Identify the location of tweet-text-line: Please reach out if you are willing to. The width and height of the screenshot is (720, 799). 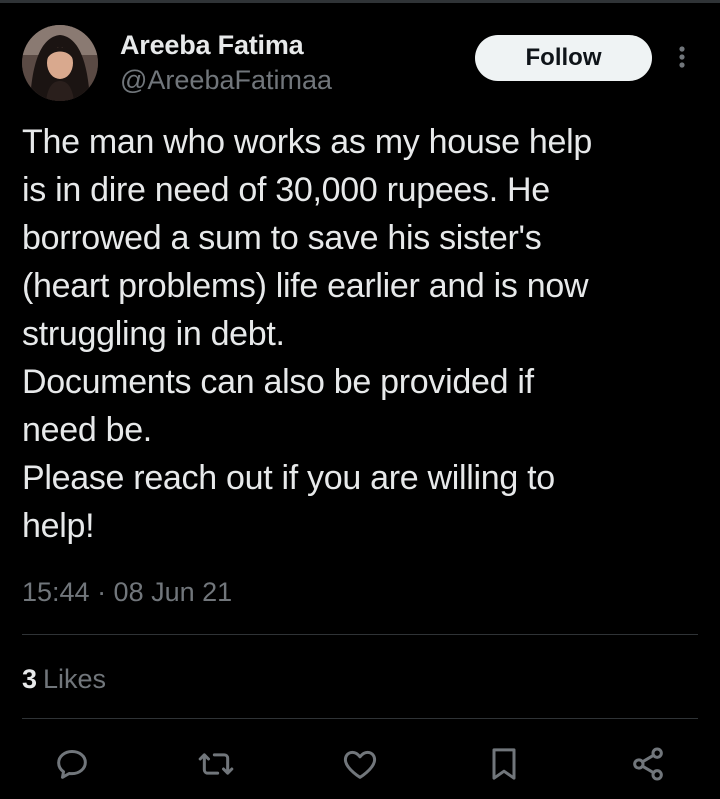
(288, 478).